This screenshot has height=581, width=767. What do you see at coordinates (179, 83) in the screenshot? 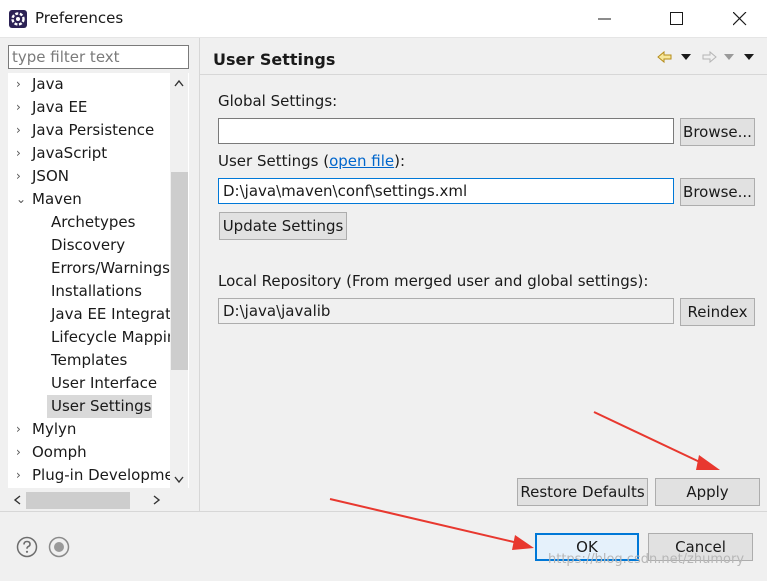
I see `scroll-up-icon` at bounding box center [179, 83].